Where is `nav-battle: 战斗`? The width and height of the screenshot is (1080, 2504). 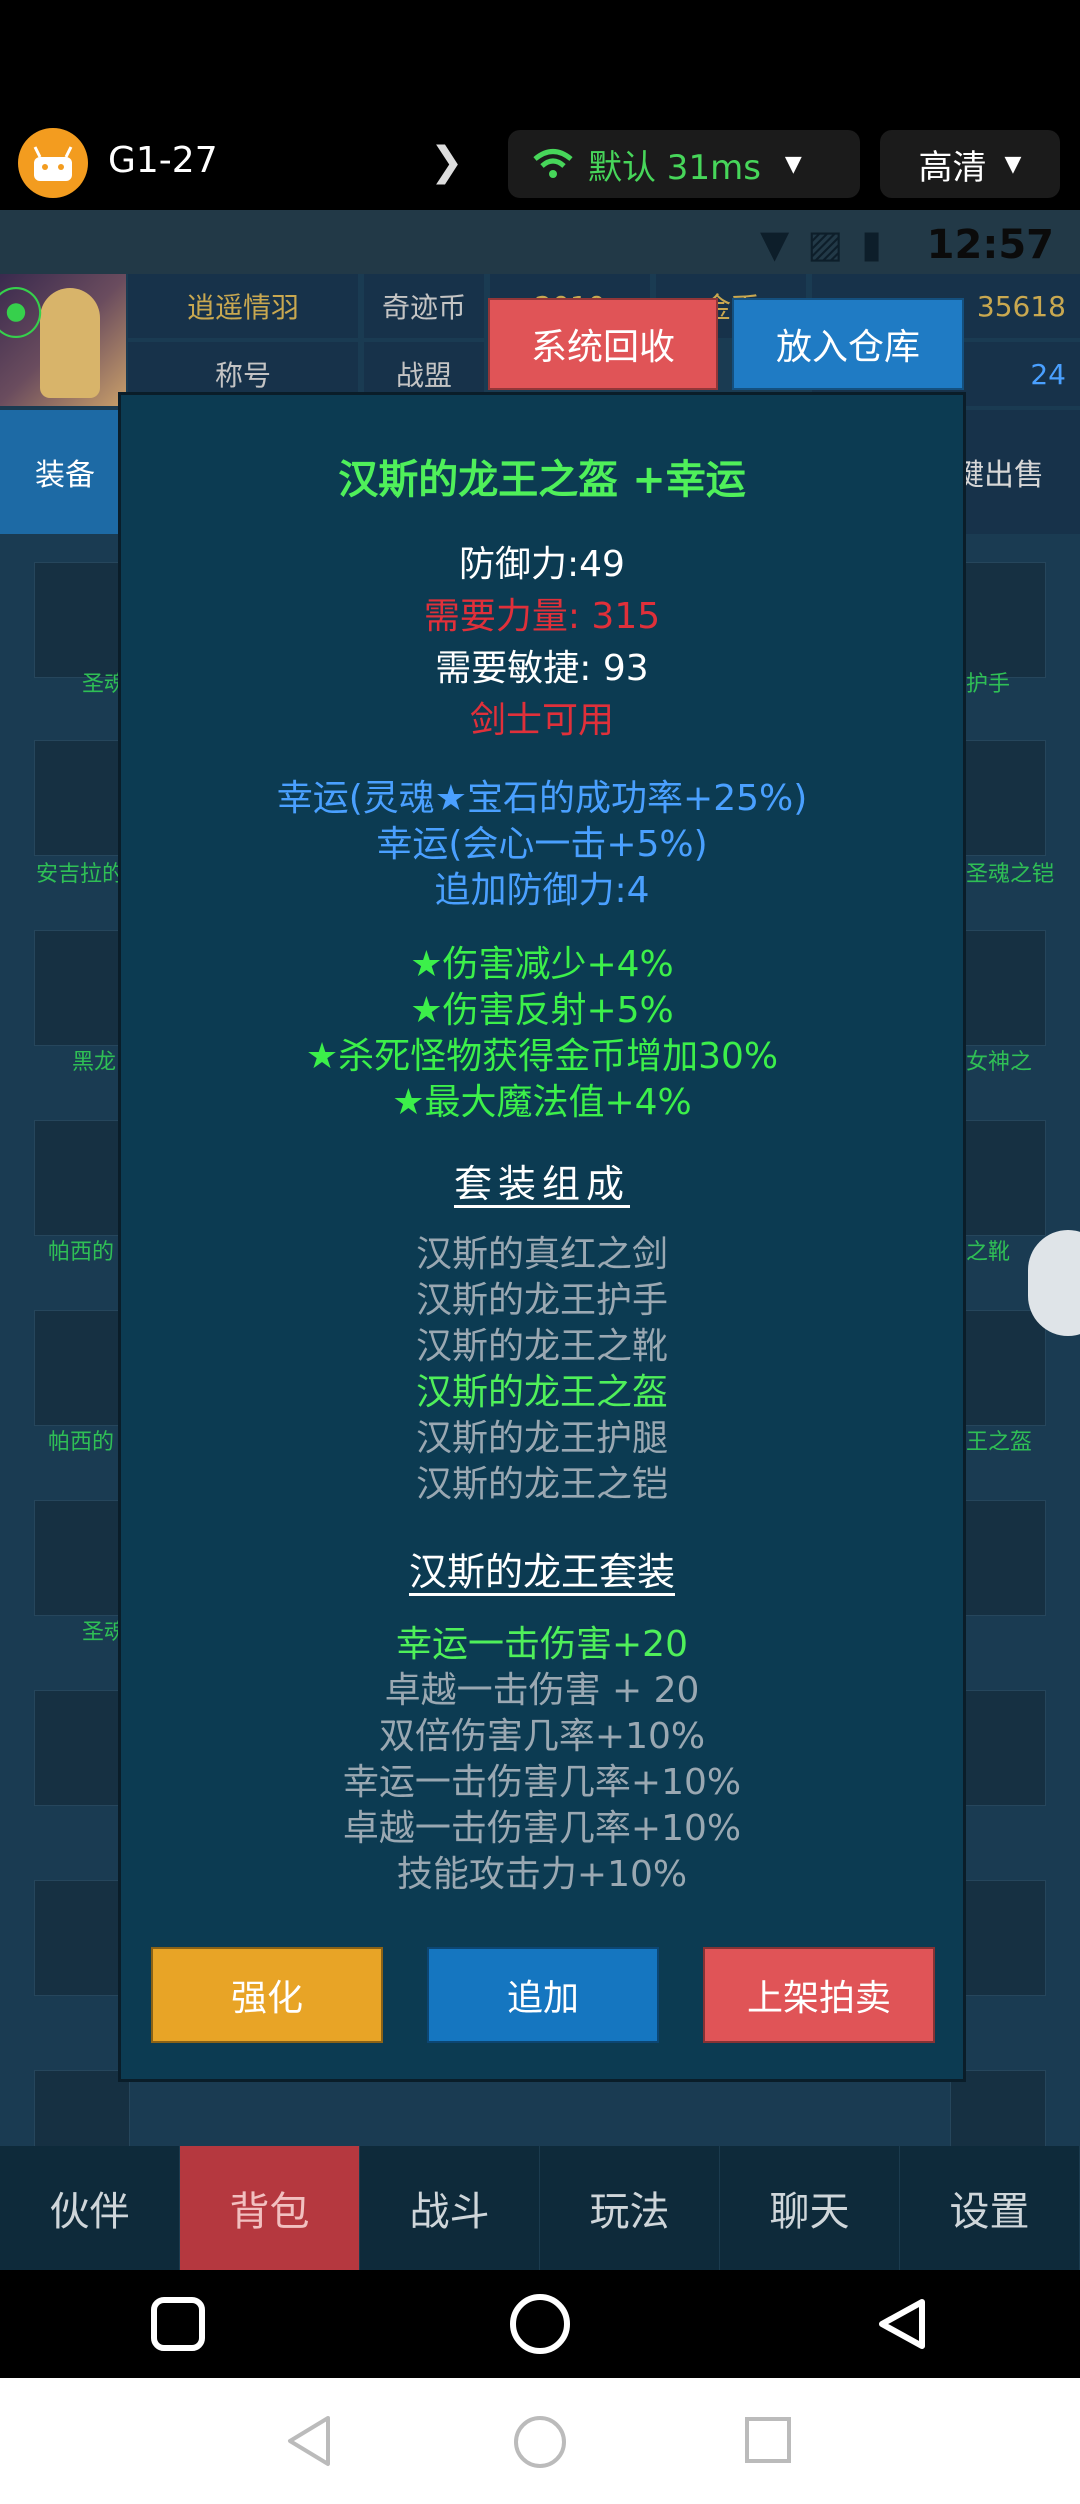
nav-battle: 战斗 is located at coordinates (450, 2208).